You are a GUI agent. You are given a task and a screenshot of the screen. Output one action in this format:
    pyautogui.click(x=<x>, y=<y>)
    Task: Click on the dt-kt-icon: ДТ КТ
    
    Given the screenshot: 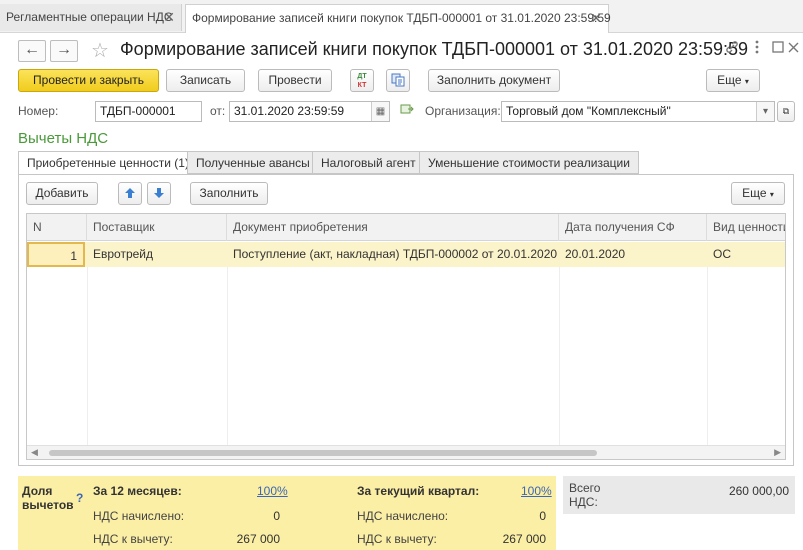 What is the action you would take?
    pyautogui.click(x=362, y=80)
    